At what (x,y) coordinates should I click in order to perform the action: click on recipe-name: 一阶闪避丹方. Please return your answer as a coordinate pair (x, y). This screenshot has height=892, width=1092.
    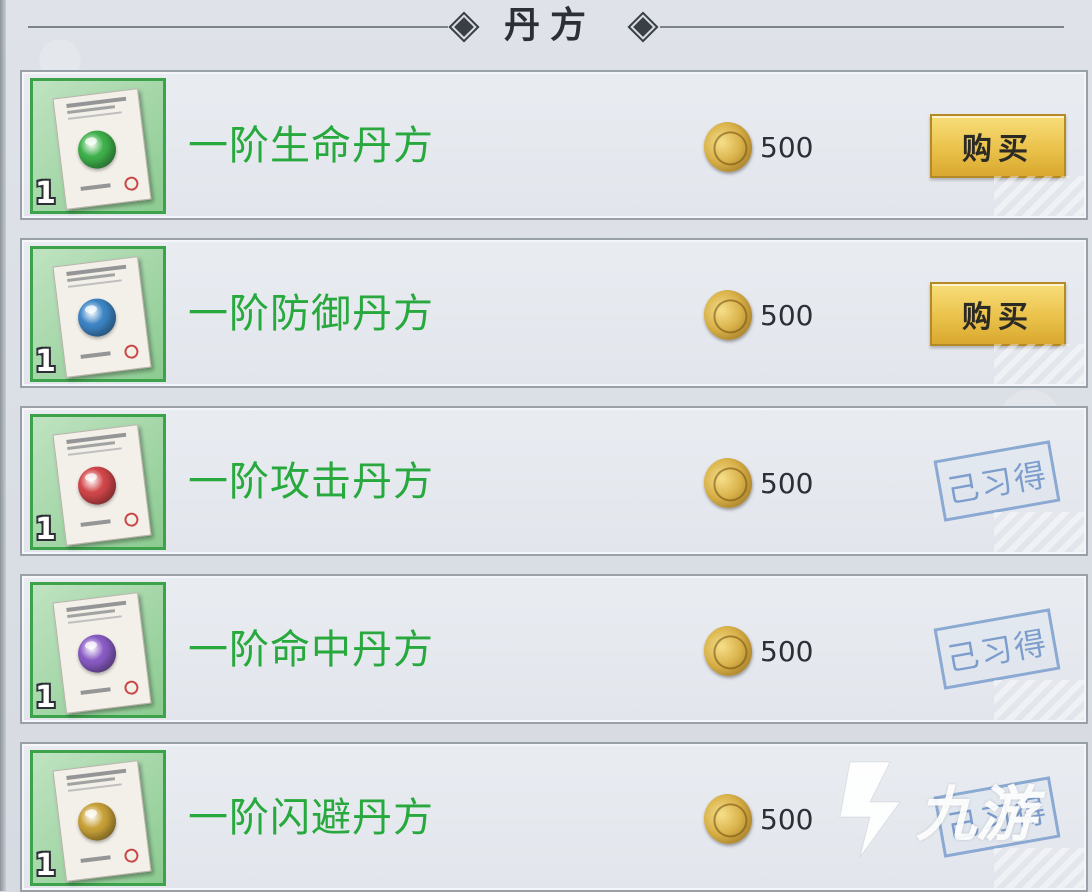
    Looking at the image, I should click on (311, 818).